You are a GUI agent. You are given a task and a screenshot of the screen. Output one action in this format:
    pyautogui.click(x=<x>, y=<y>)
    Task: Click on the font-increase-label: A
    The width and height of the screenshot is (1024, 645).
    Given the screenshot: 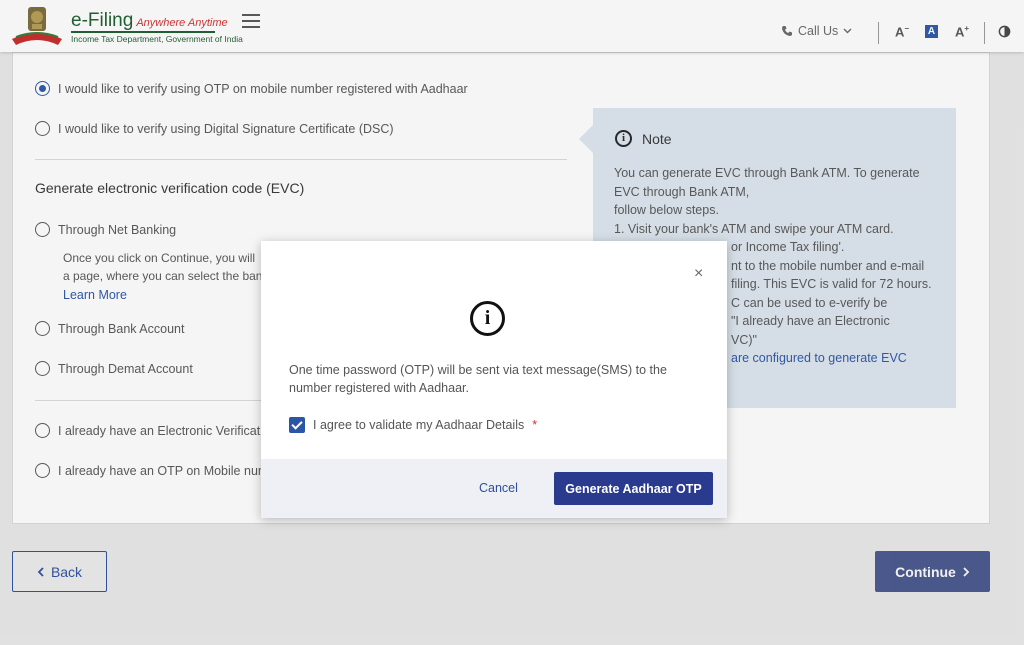 What is the action you would take?
    pyautogui.click(x=960, y=32)
    